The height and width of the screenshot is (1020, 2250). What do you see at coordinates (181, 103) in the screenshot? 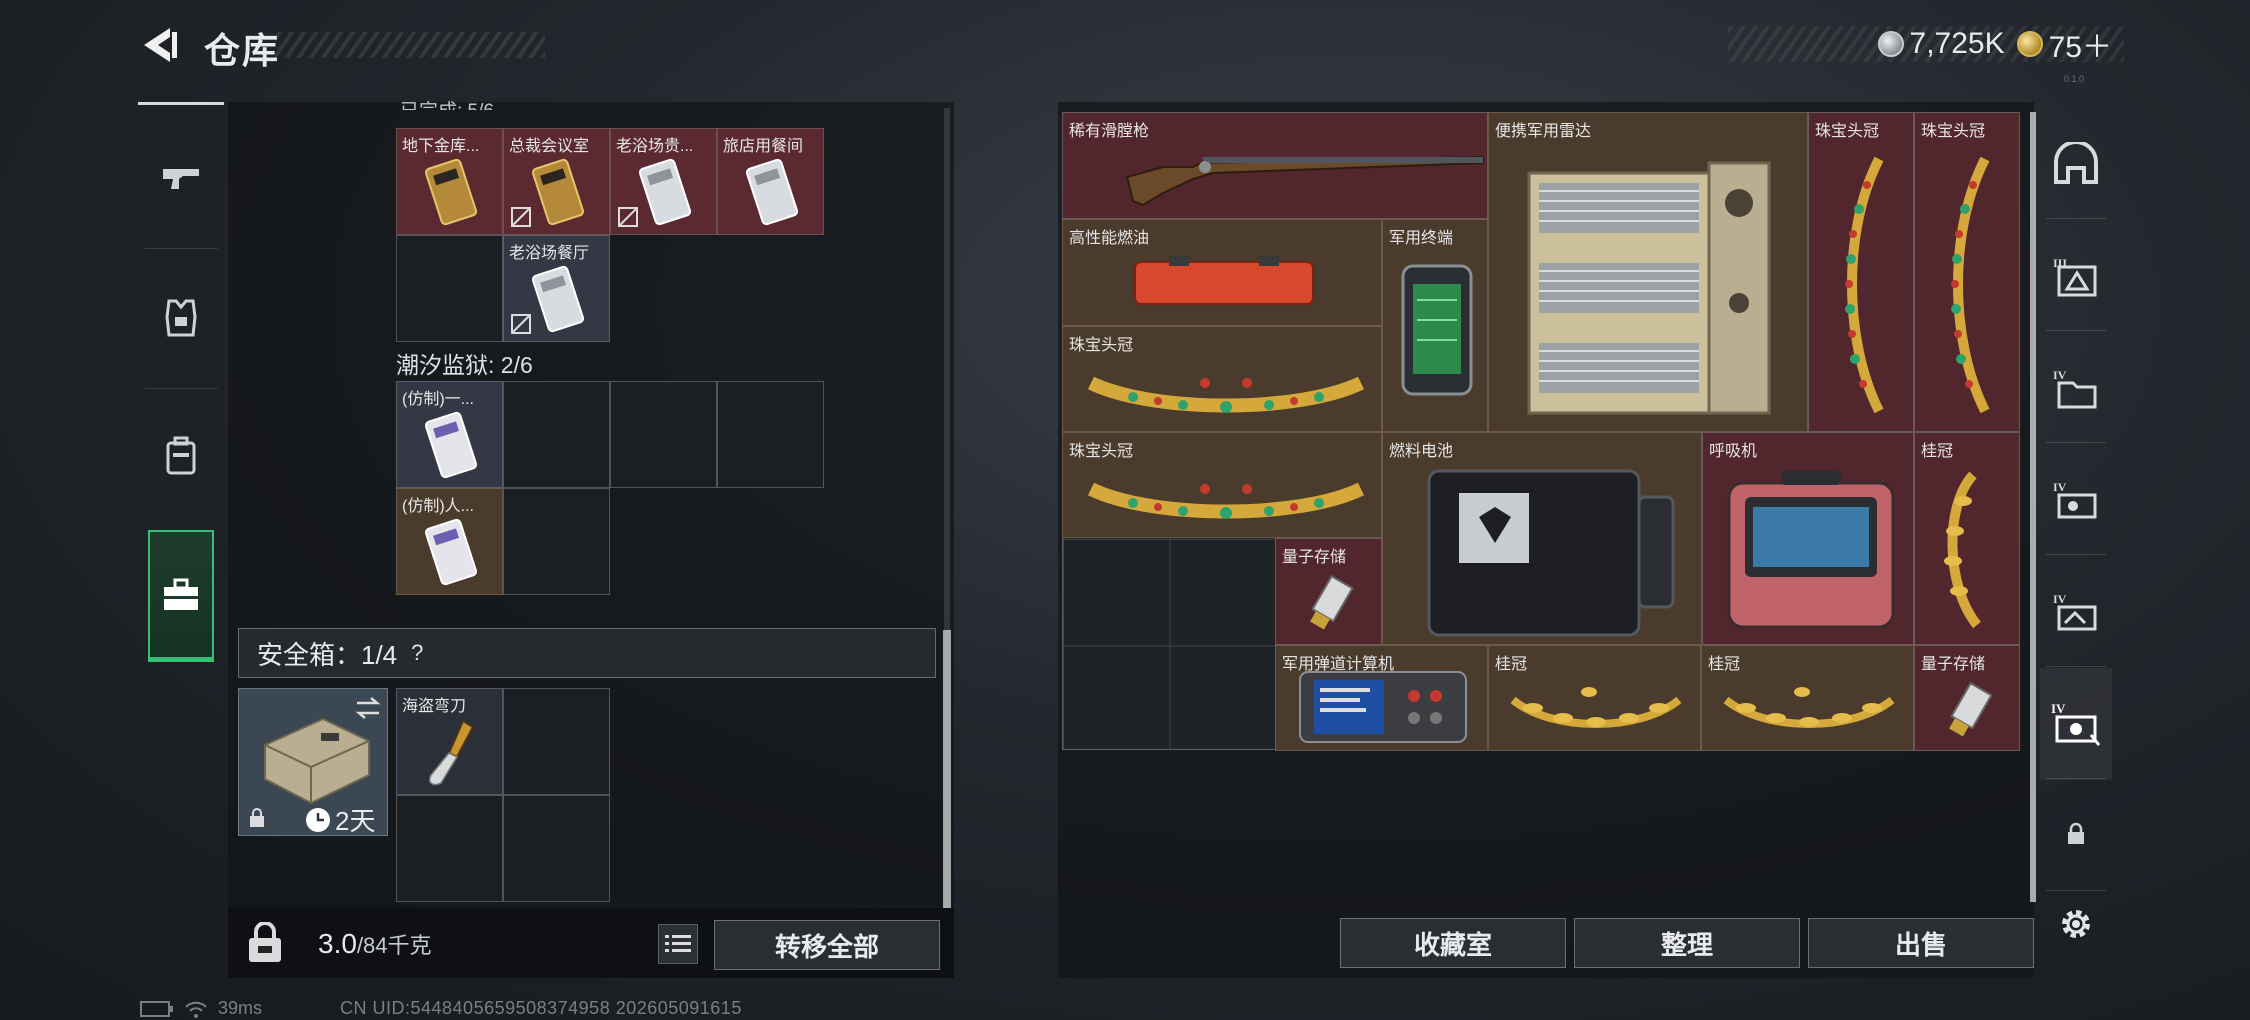
I see `nav-top-line` at bounding box center [181, 103].